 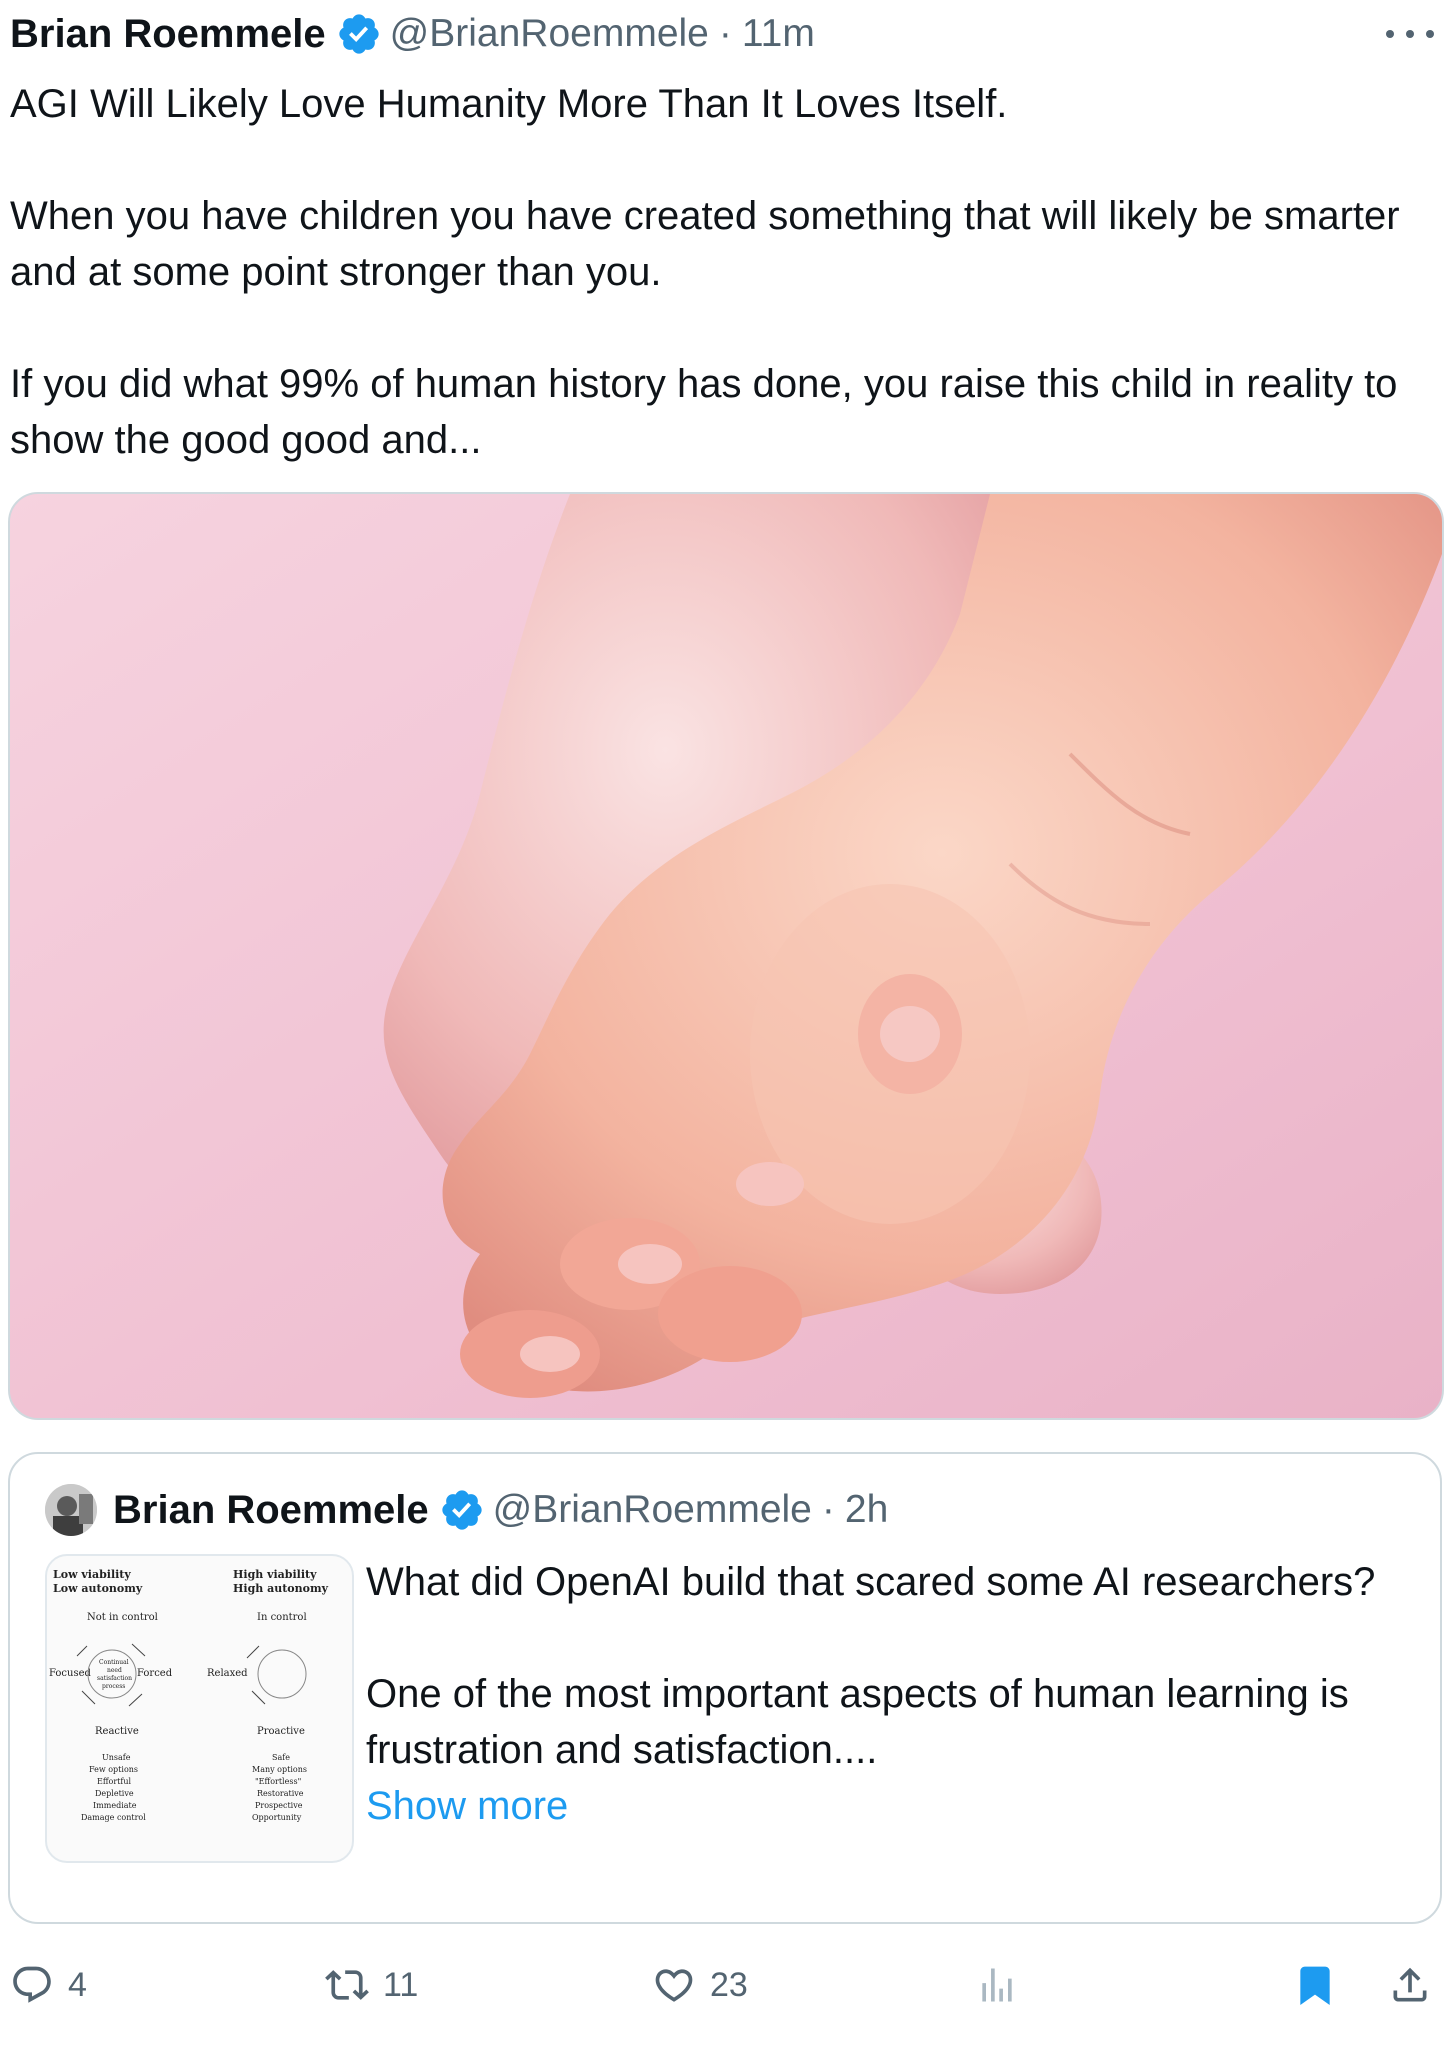 What do you see at coordinates (98, 1588) in the screenshot?
I see `diagram-left-title-2: Low autonomy` at bounding box center [98, 1588].